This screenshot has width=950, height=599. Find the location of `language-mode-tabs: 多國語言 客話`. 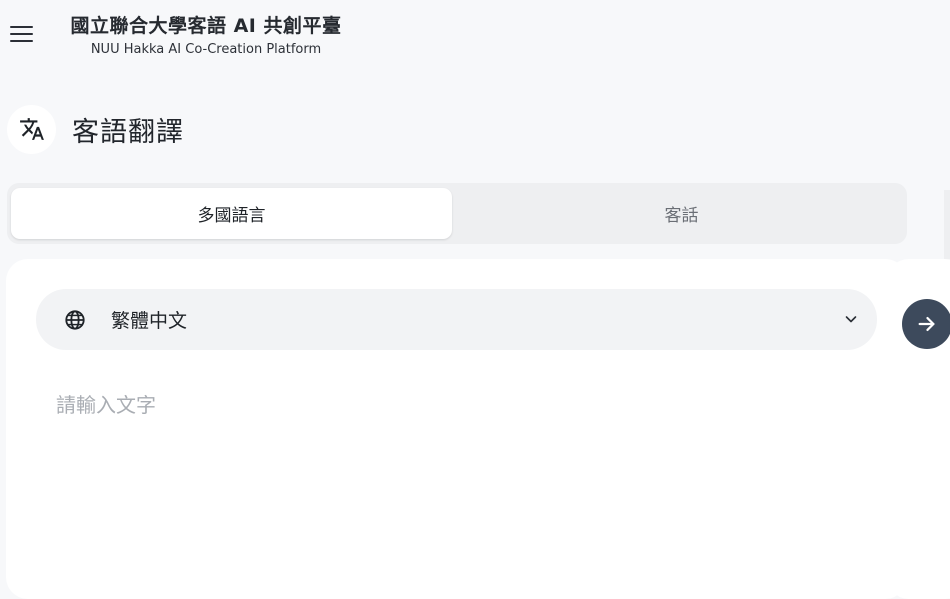

language-mode-tabs: 多國語言 客話 is located at coordinates (457, 213).